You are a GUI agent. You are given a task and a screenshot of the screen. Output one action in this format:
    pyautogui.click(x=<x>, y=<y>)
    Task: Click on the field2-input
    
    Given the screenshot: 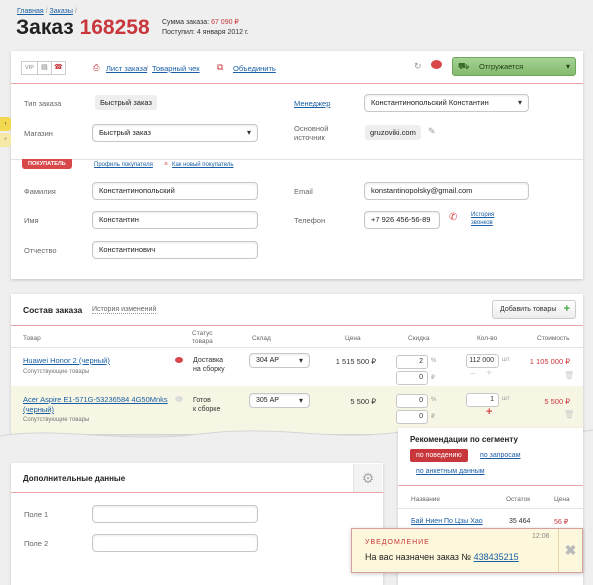 What is the action you would take?
    pyautogui.click(x=175, y=543)
    